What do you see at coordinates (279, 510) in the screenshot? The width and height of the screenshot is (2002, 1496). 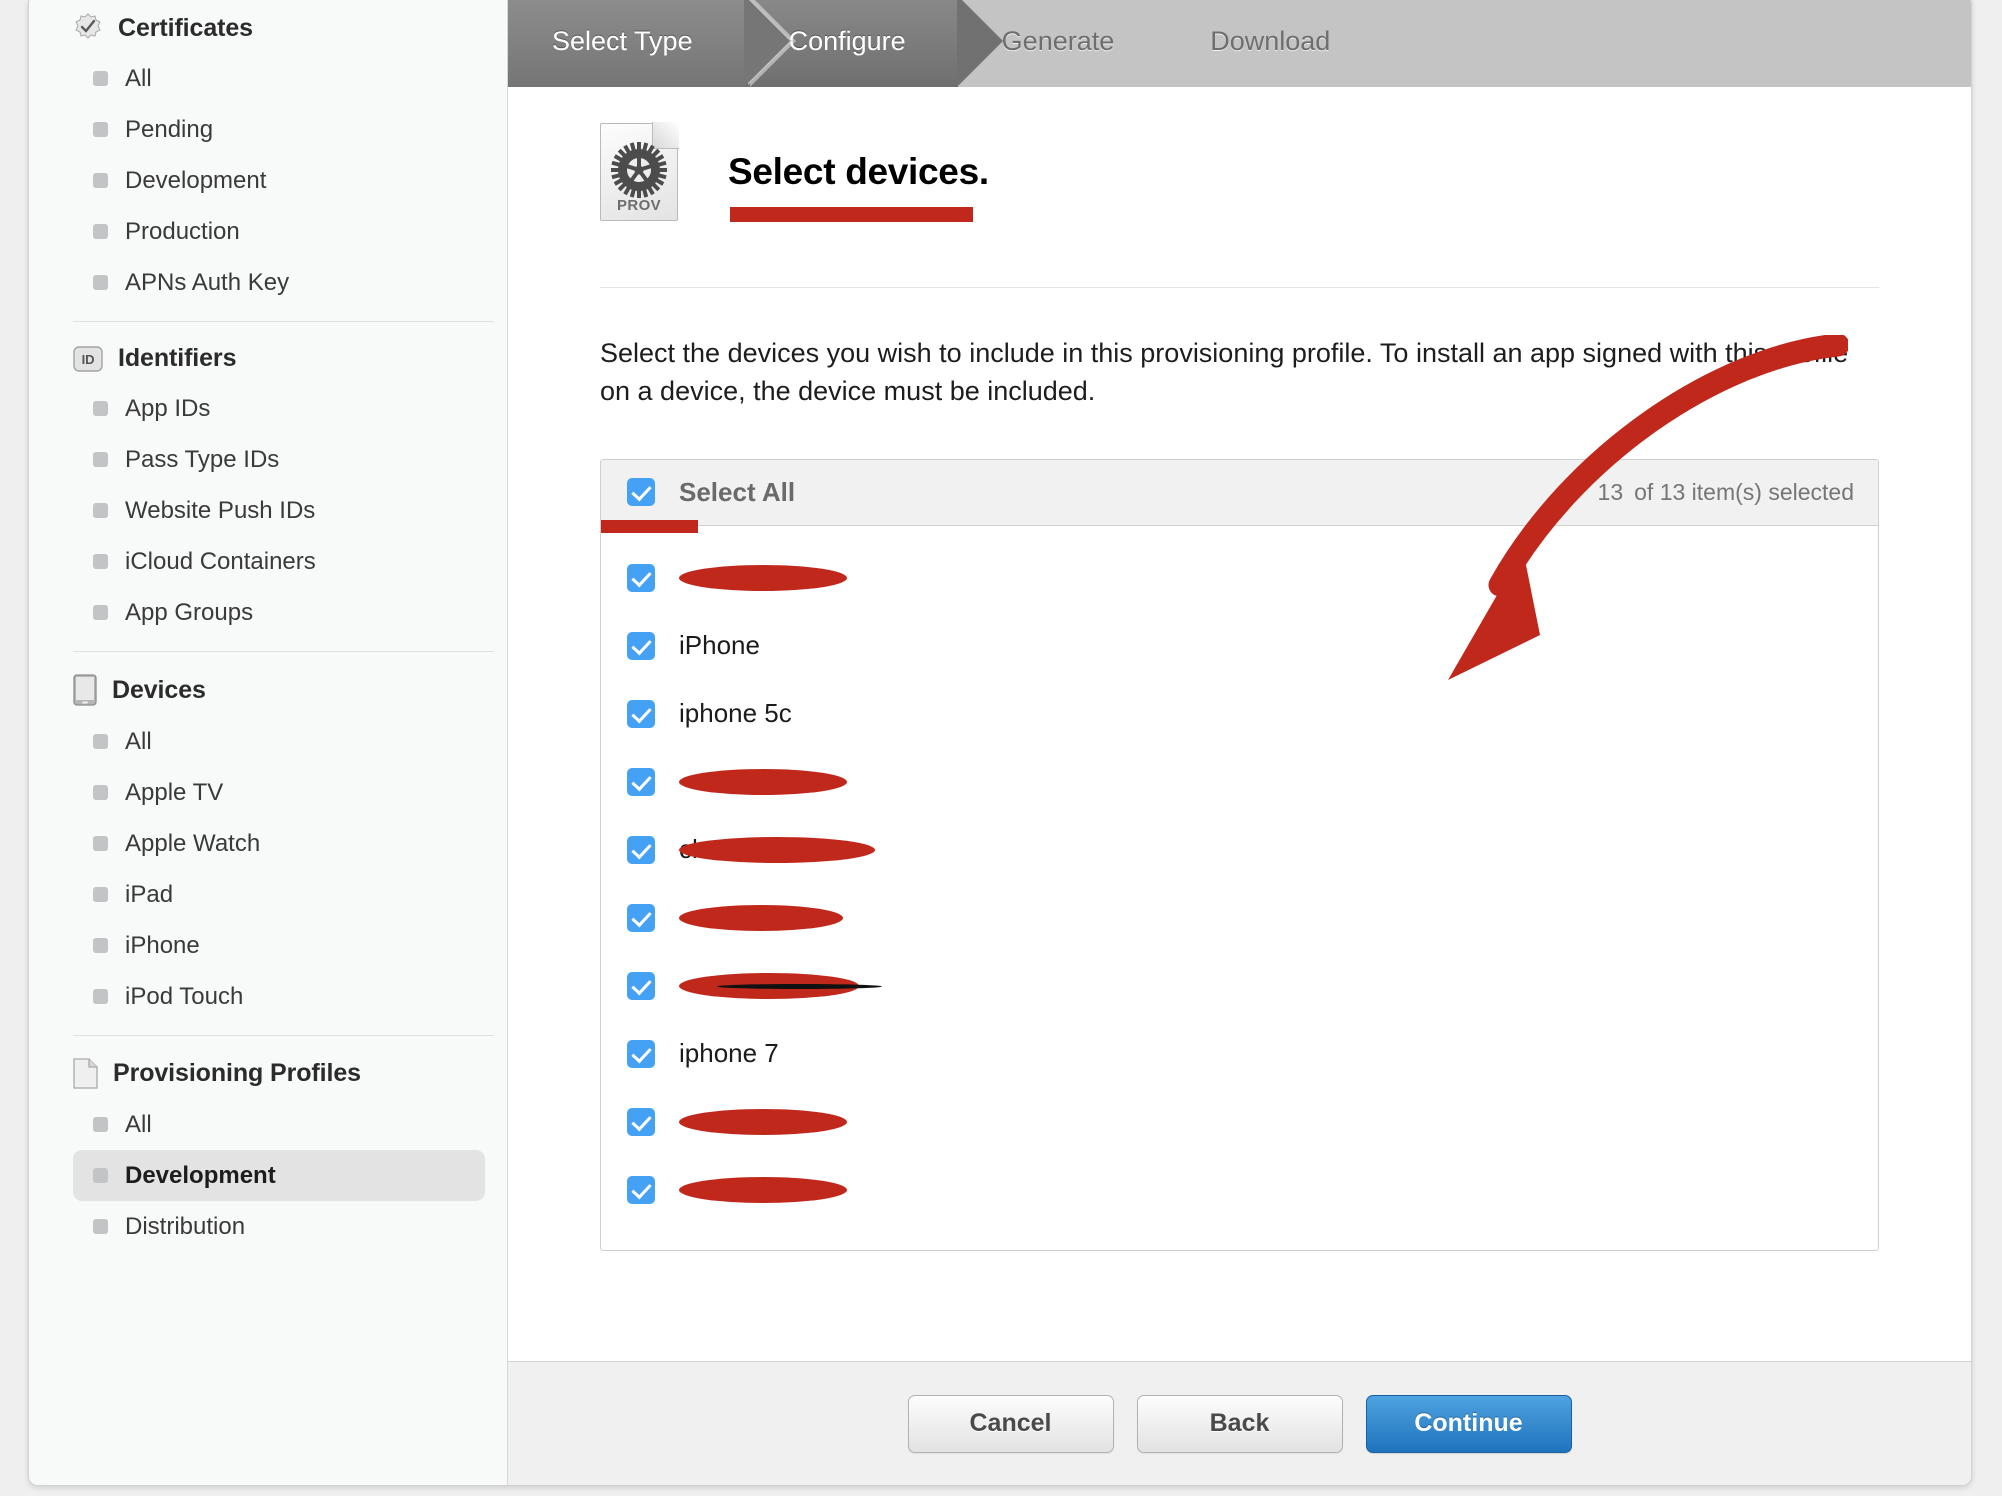 I see `sidebar-item-identifiers-website-push-ids: Website Push IDs` at bounding box center [279, 510].